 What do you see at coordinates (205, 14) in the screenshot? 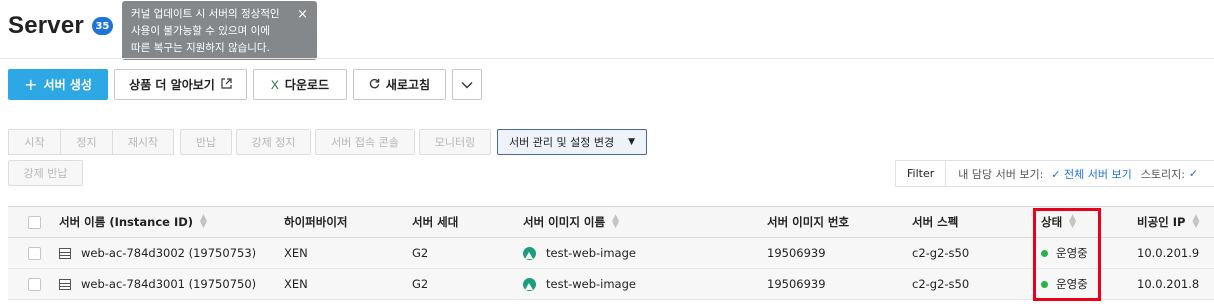
I see `tooltip-line: 커널 업데이트 시 서버의 정상적인` at bounding box center [205, 14].